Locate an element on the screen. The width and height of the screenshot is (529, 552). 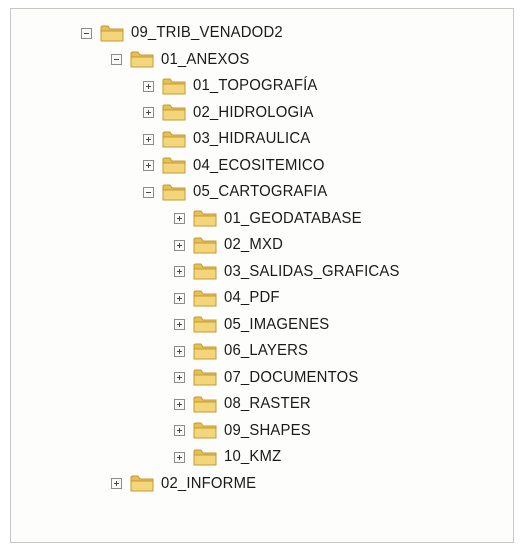
tree-node-cartografia-child-5: 06_LAYERS is located at coordinates (244, 351).